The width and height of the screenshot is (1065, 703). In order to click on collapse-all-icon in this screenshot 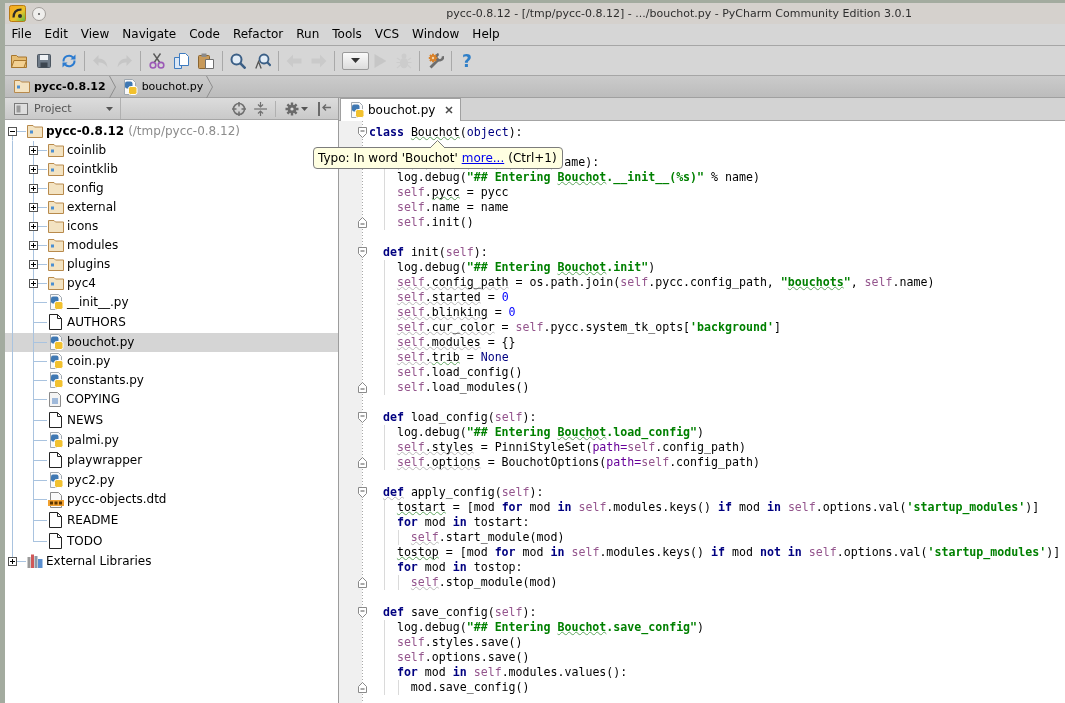, I will do `click(260, 108)`.